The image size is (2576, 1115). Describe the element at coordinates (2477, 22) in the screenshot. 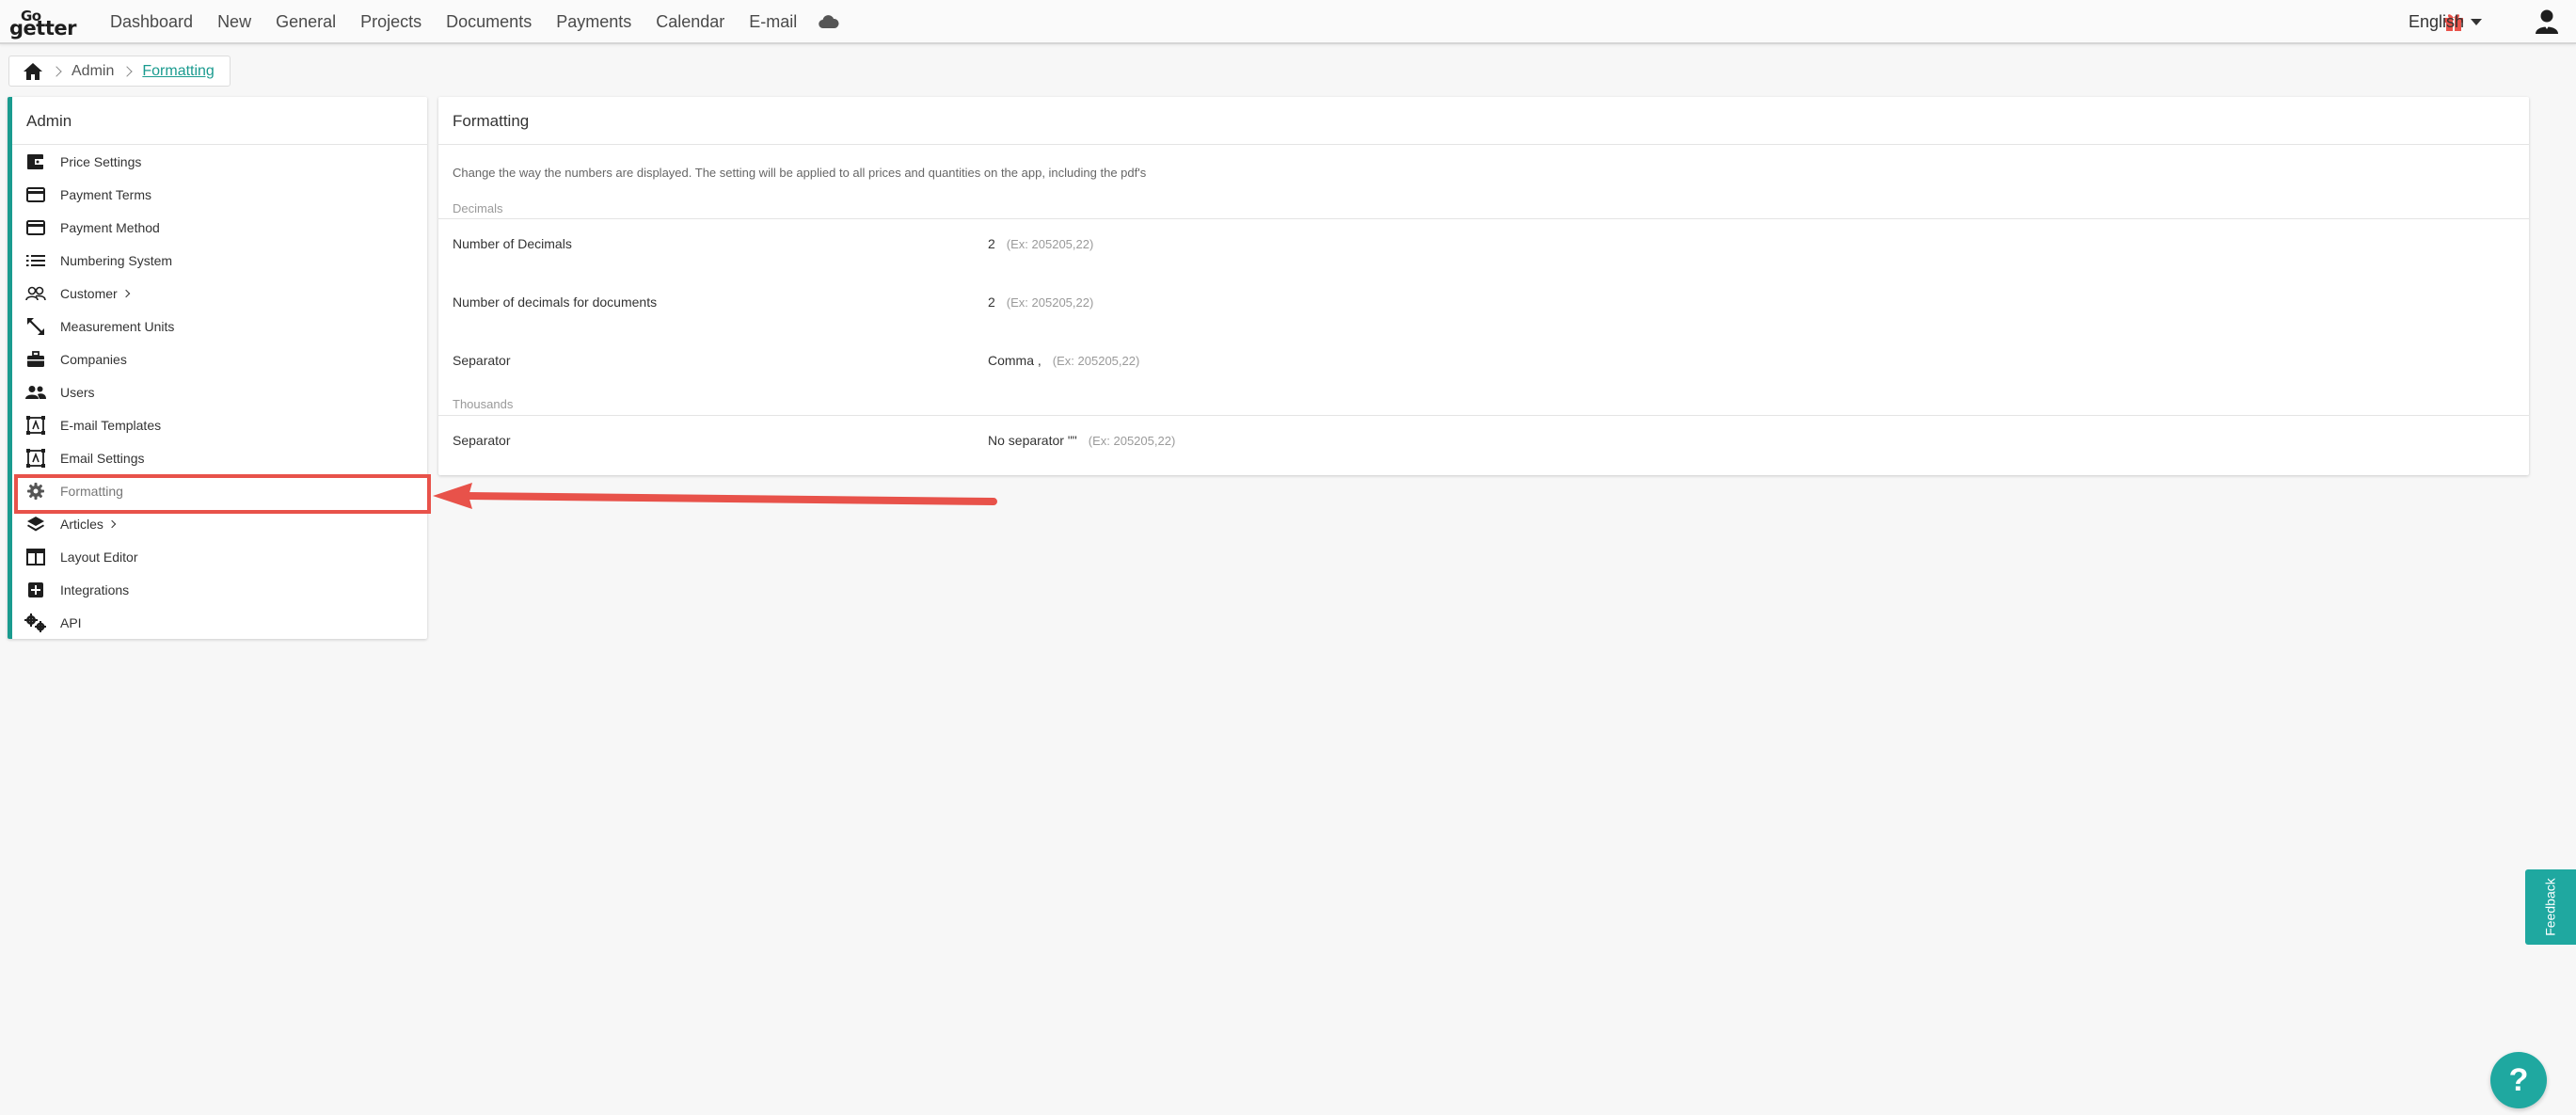

I see `caret-down-icon` at that location.